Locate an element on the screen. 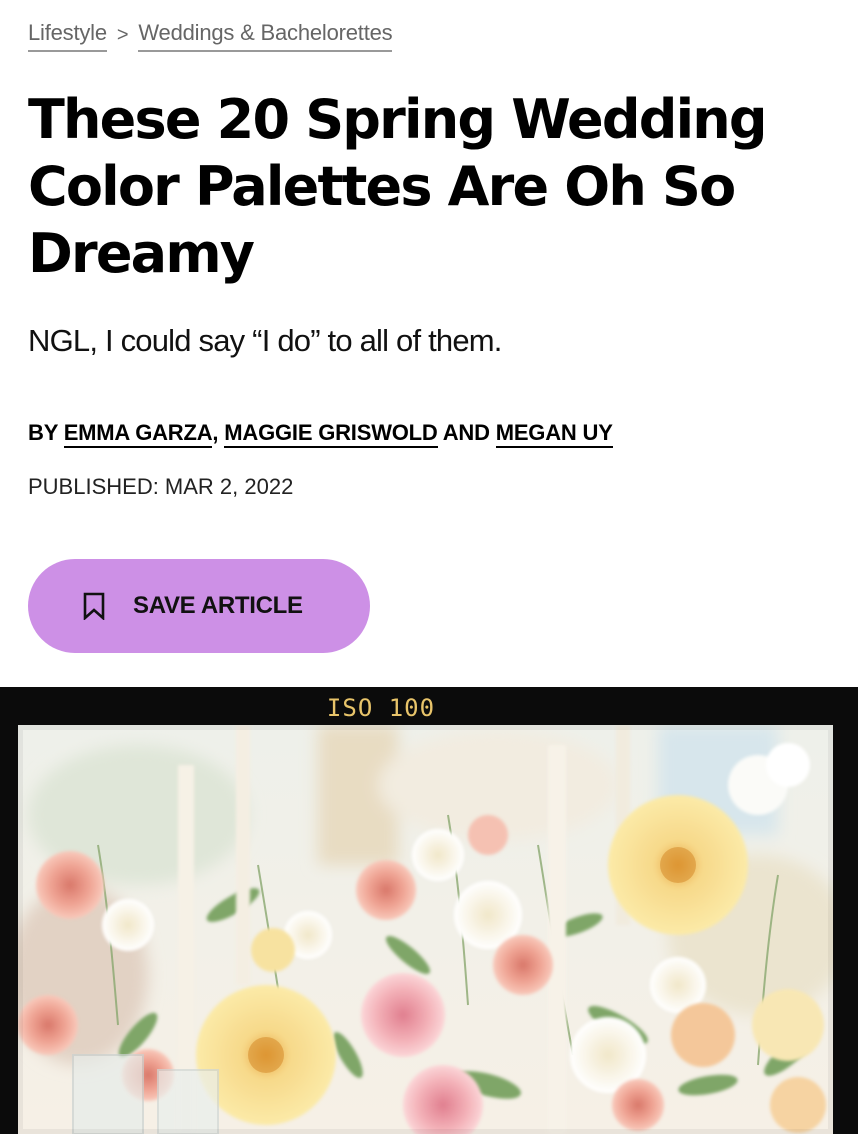 This screenshot has width=858, height=1134. breadcrumb-lifestyle: Lifestyle is located at coordinates (67, 35).